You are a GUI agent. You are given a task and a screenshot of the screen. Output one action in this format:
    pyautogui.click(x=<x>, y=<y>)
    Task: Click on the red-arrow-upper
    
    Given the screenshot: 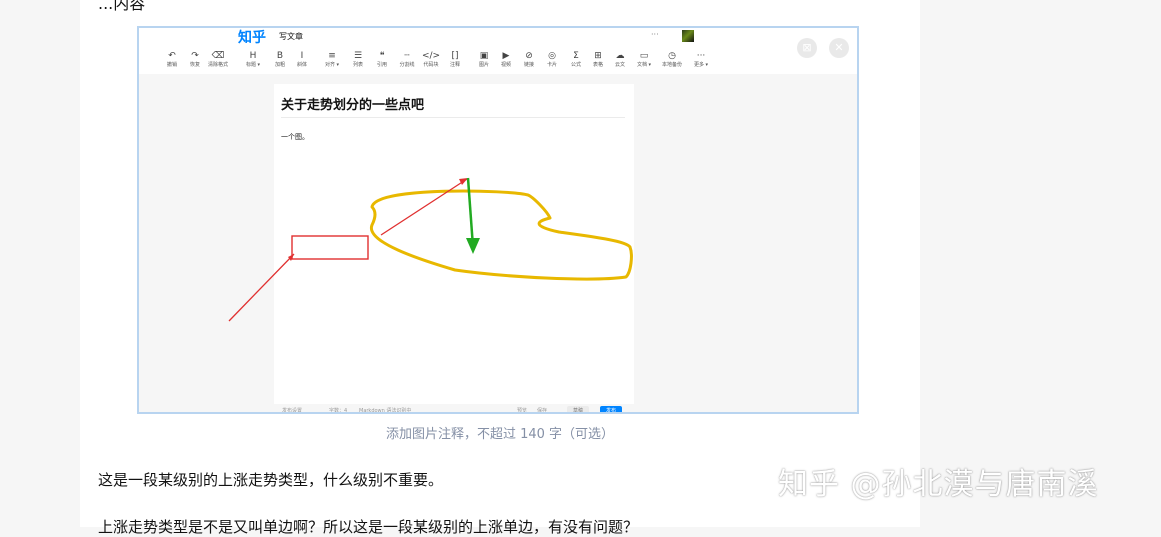 What is the action you would take?
    pyautogui.click(x=424, y=207)
    